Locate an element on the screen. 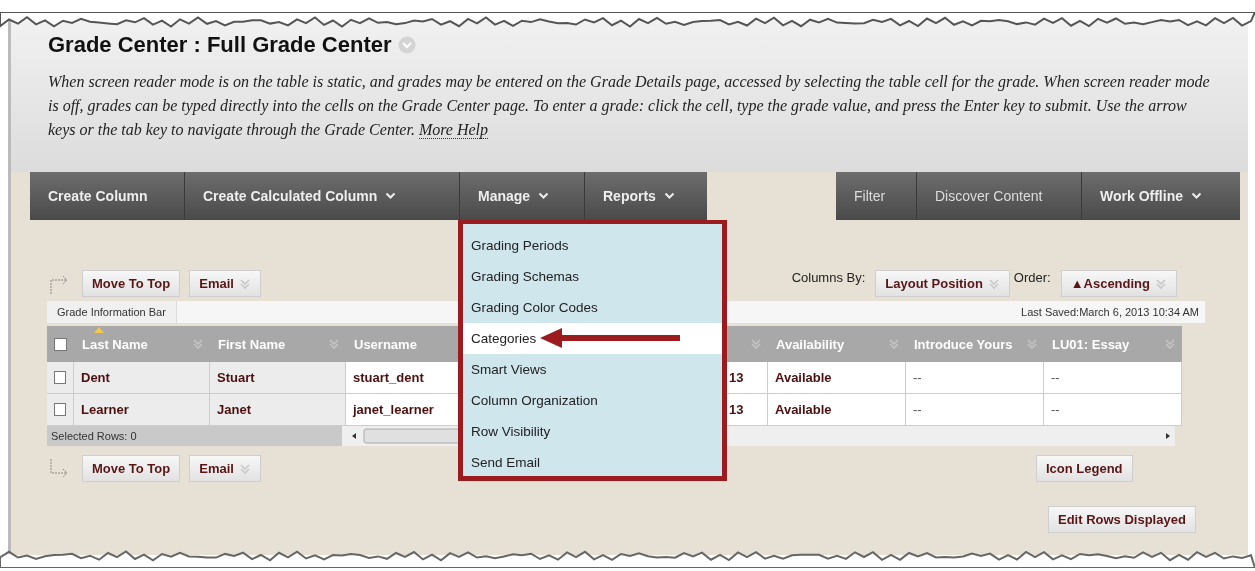 The height and width of the screenshot is (571, 1255). menu-item: Grading Color Codes is located at coordinates (592, 307).